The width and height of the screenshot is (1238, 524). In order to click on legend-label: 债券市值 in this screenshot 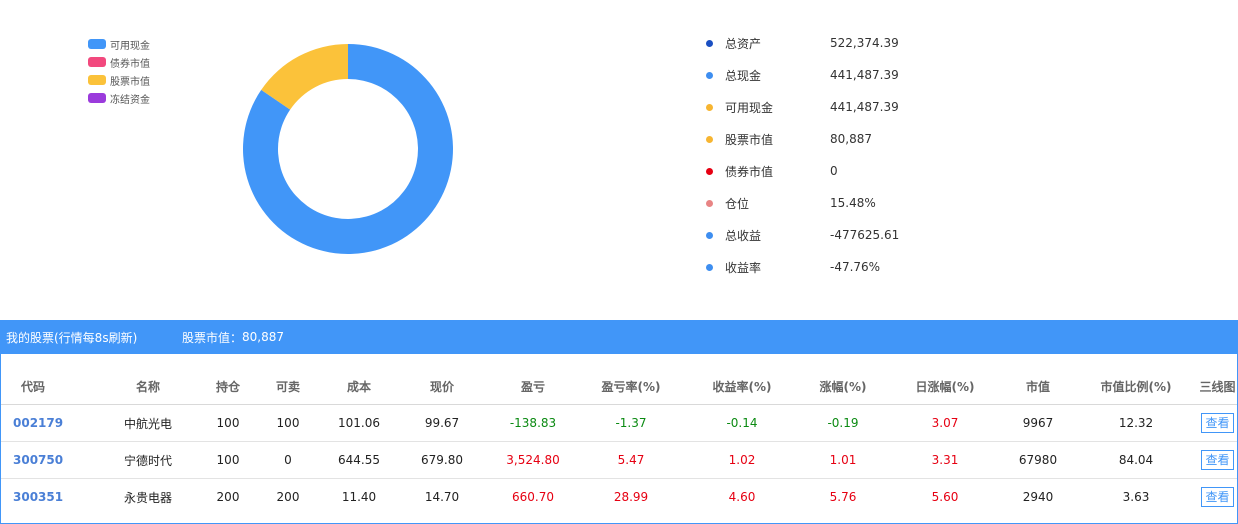, I will do `click(130, 64)`.